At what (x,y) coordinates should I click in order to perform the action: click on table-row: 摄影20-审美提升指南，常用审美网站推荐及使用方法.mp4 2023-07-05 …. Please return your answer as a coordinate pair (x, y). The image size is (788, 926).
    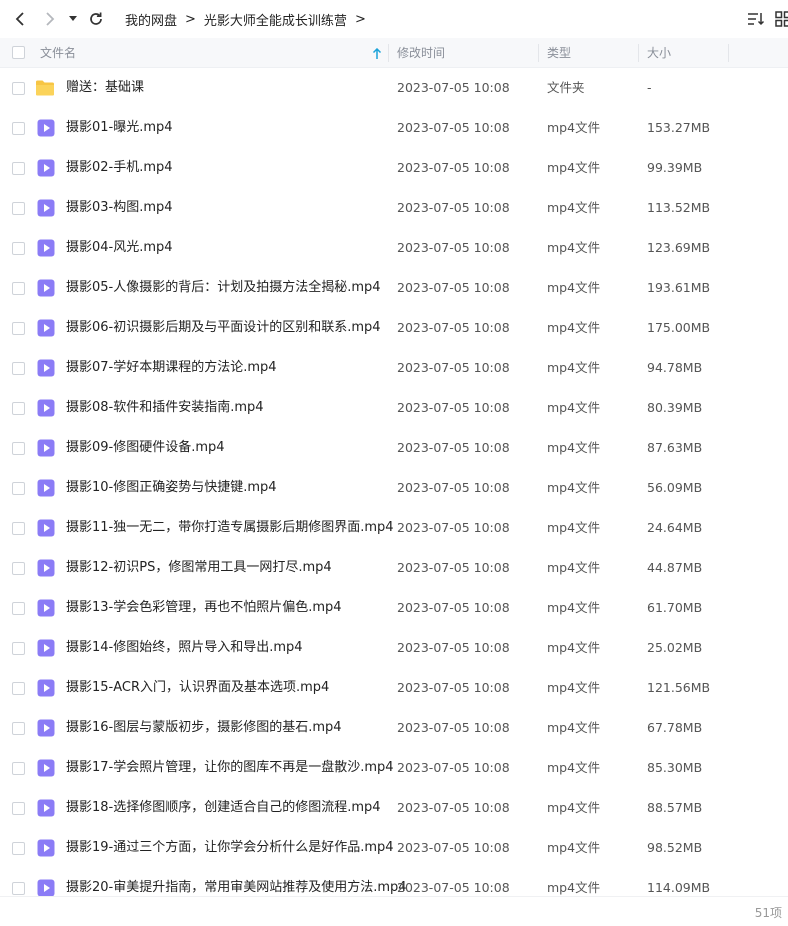
    Looking at the image, I should click on (394, 882).